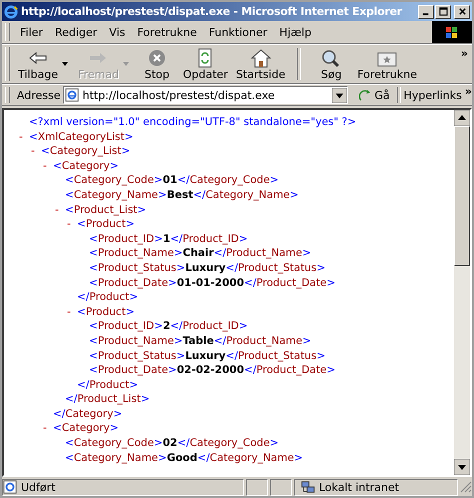 The image size is (474, 498). What do you see at coordinates (11, 11) in the screenshot?
I see `browser-icon` at bounding box center [11, 11].